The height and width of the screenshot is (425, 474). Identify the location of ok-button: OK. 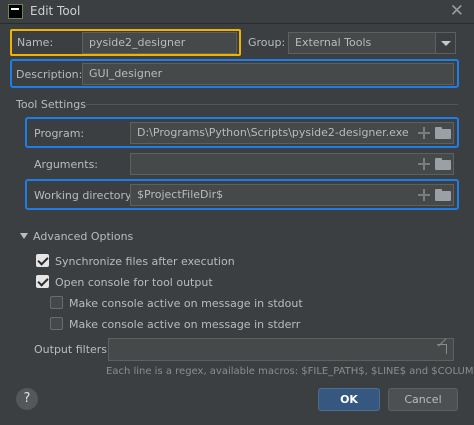
(349, 399).